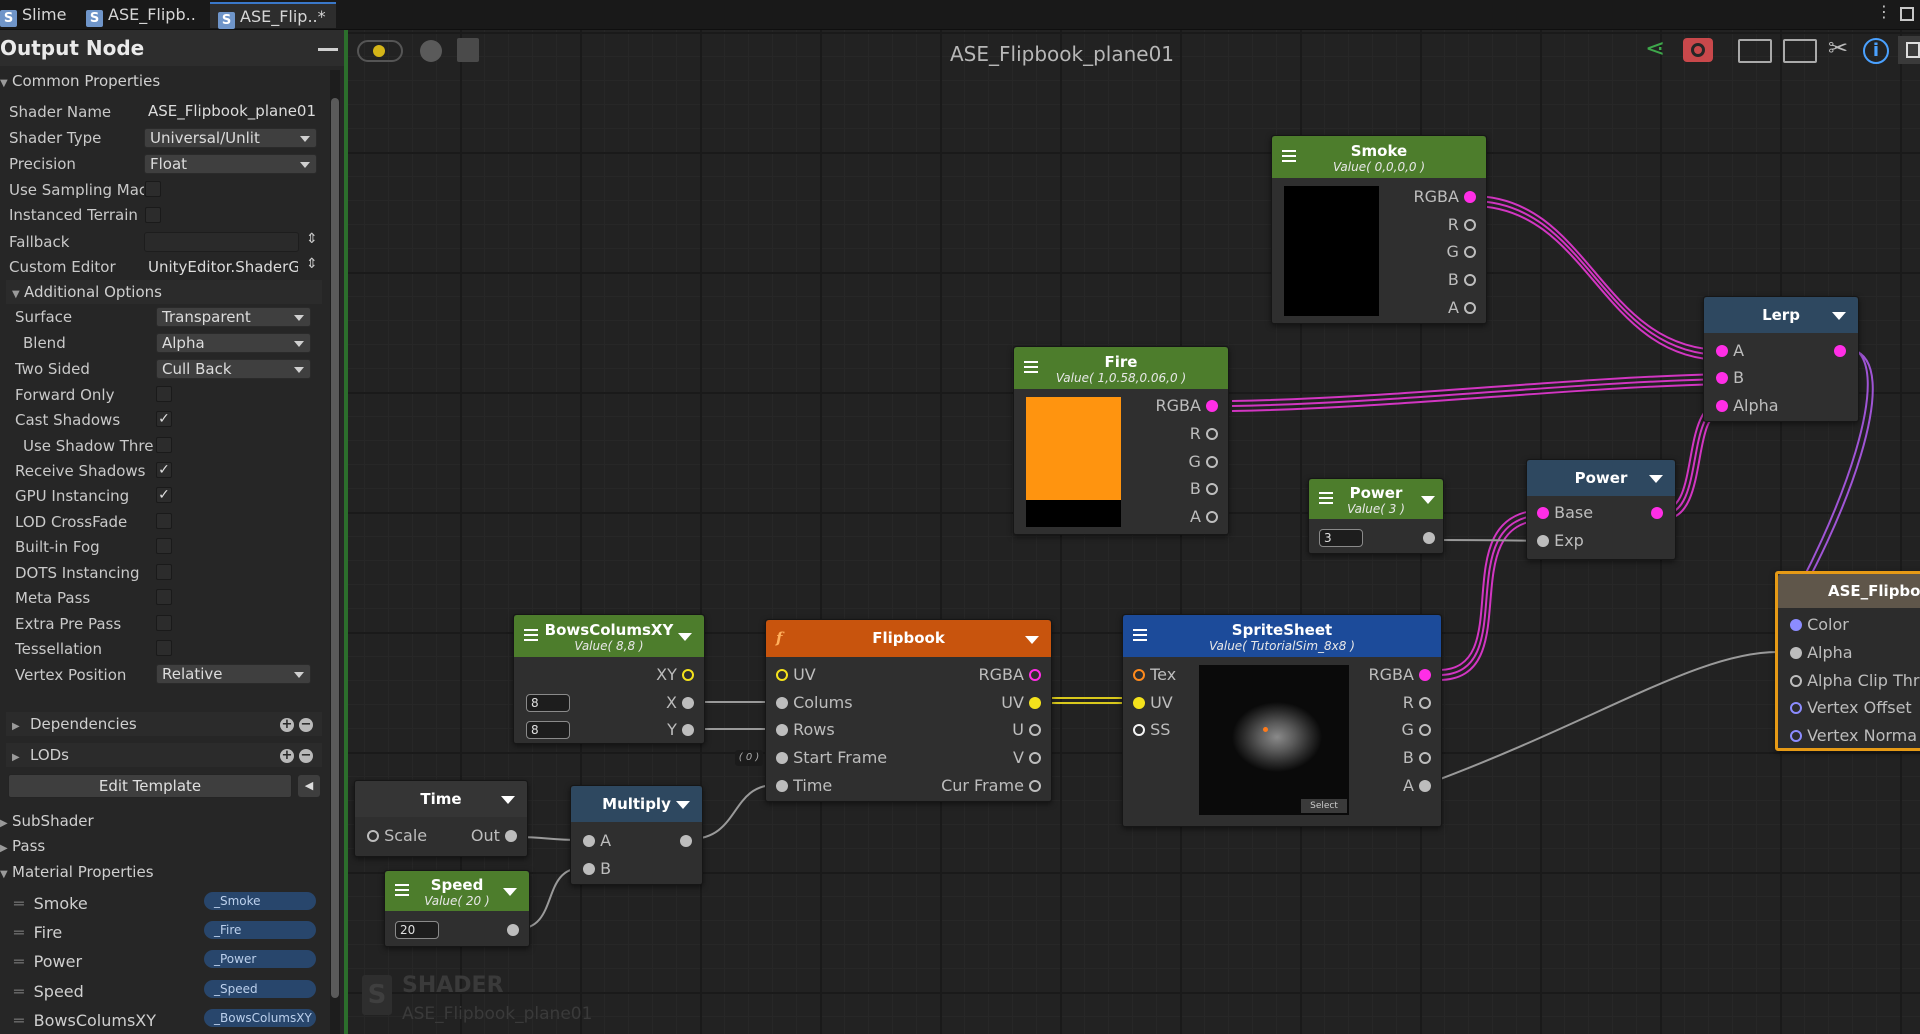 Image resolution: width=1920 pixels, height=1034 pixels. What do you see at coordinates (306, 756) in the screenshot?
I see `remove-lod-icon: −` at bounding box center [306, 756].